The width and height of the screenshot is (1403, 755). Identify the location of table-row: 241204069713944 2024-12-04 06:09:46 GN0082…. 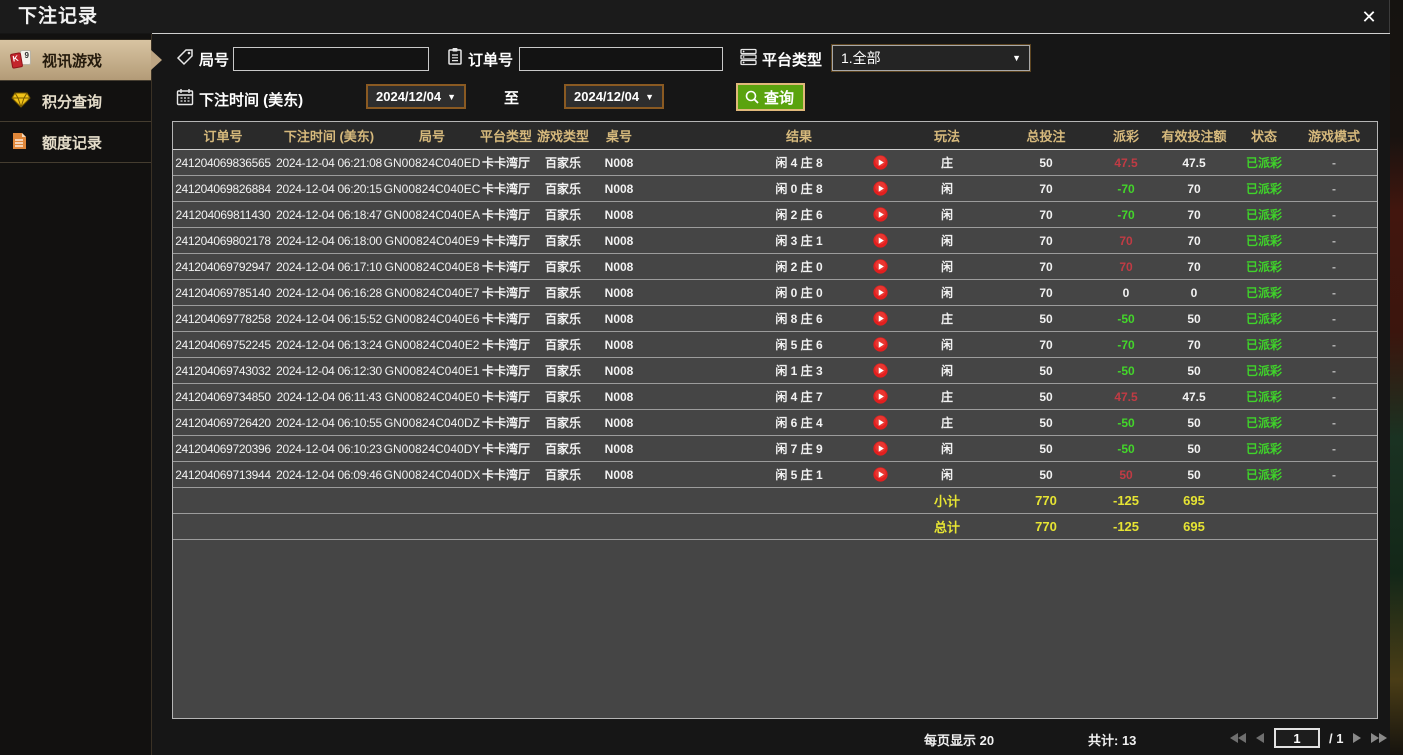
(775, 475).